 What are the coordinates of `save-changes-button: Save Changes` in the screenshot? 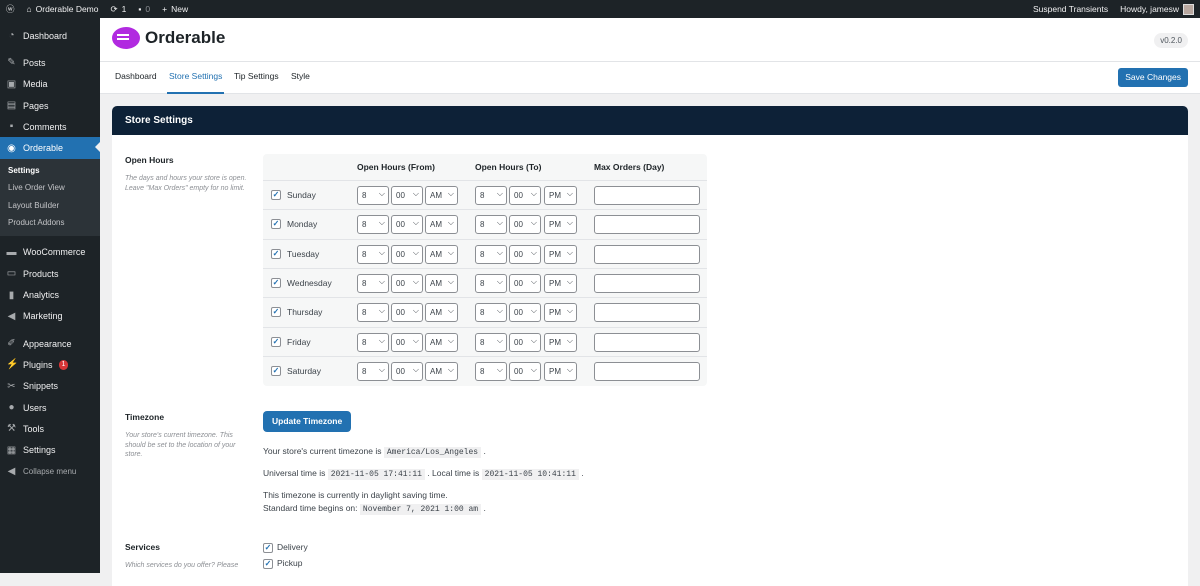 It's located at (1153, 77).